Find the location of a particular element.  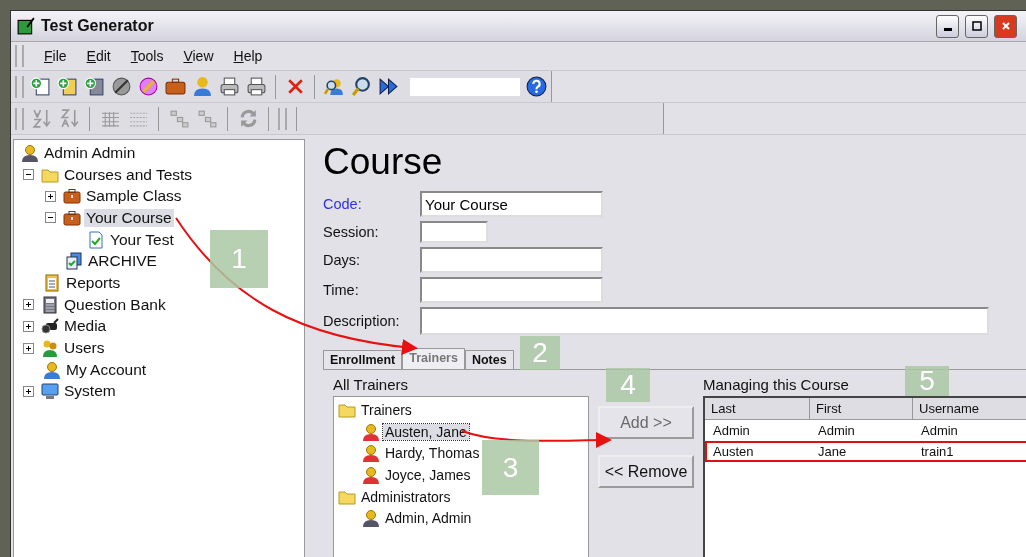

tree-item: Admin, Admin is located at coordinates (428, 518).